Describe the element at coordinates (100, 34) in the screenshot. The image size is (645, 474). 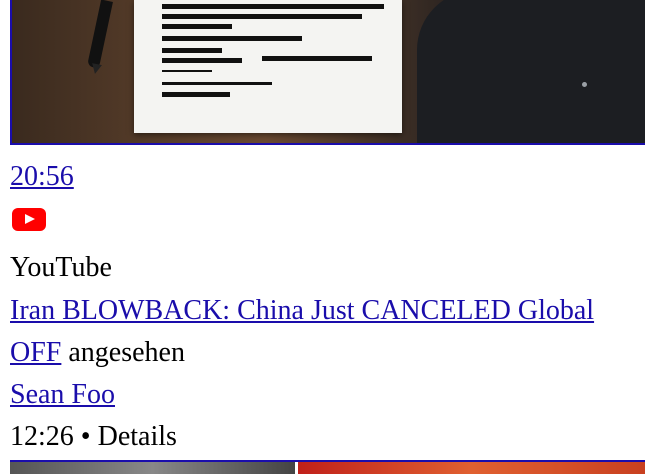
I see `pen-graphic` at that location.